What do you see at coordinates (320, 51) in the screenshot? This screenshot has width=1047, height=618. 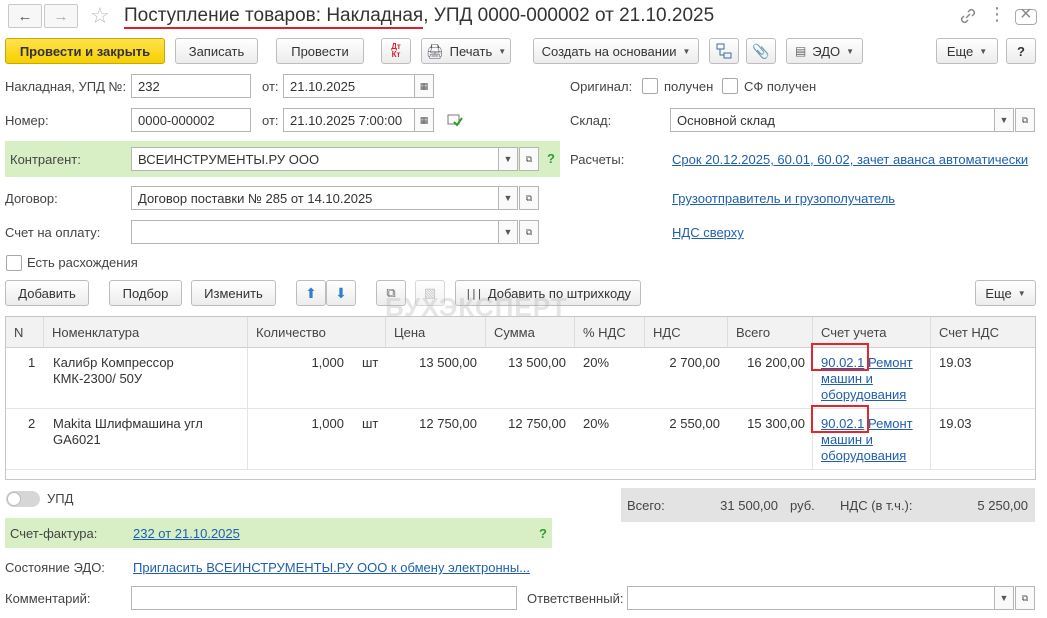 I see `post-button: Провести` at bounding box center [320, 51].